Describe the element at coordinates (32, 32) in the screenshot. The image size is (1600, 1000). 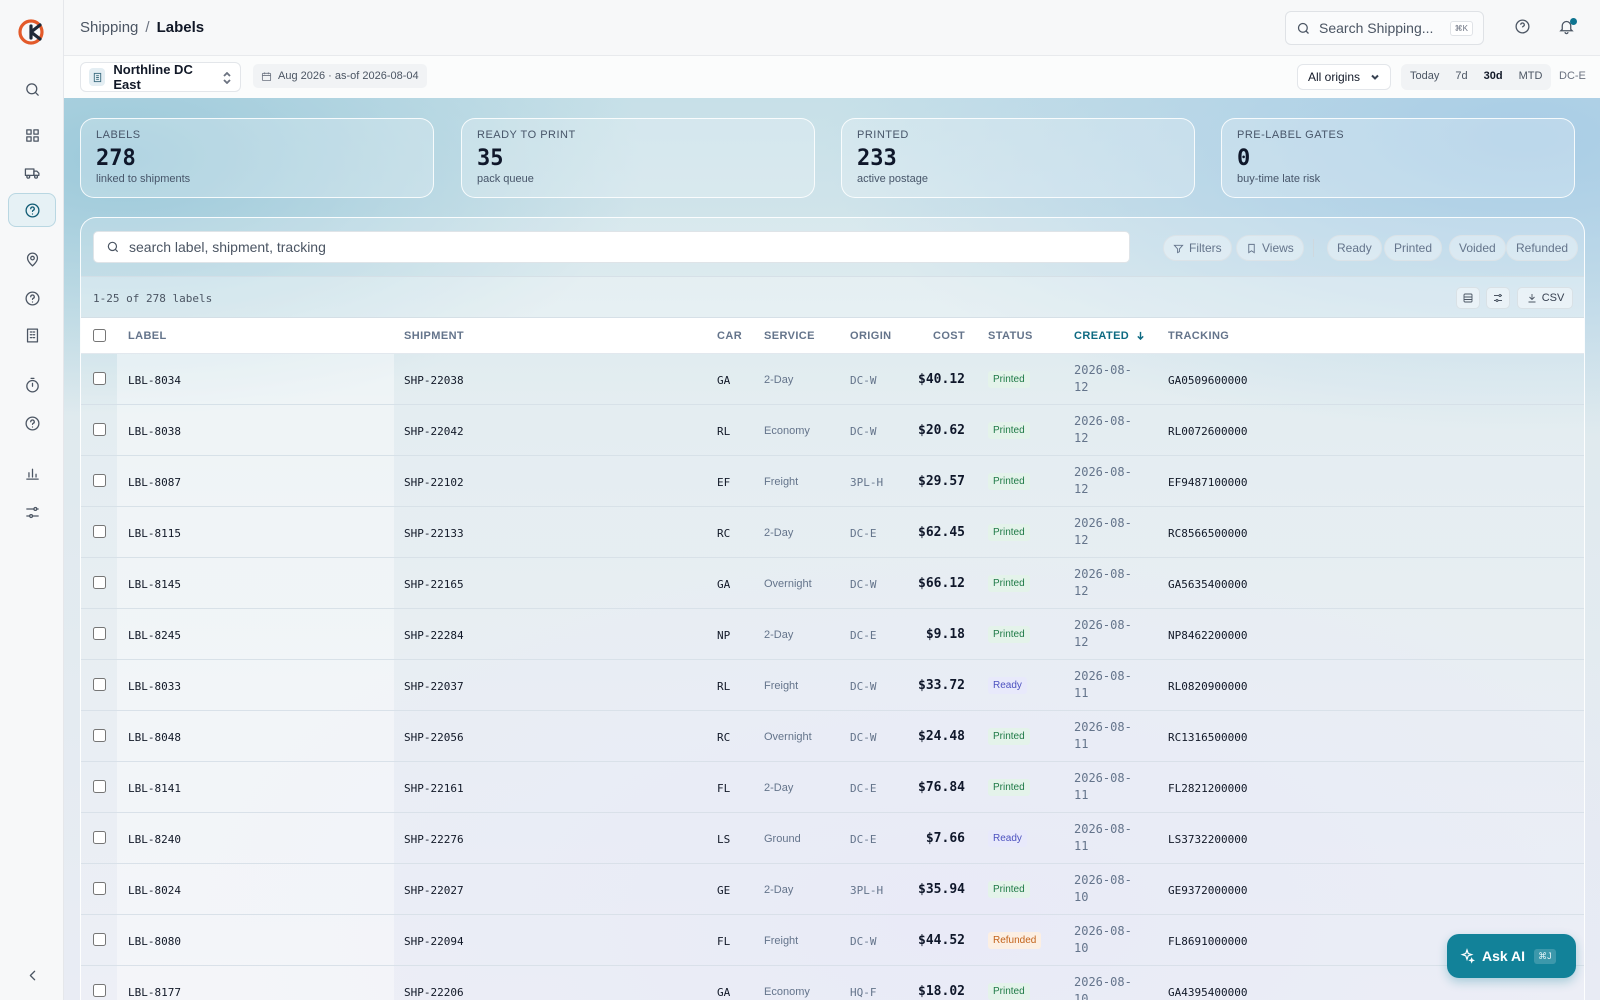
I see `app-logo` at that location.